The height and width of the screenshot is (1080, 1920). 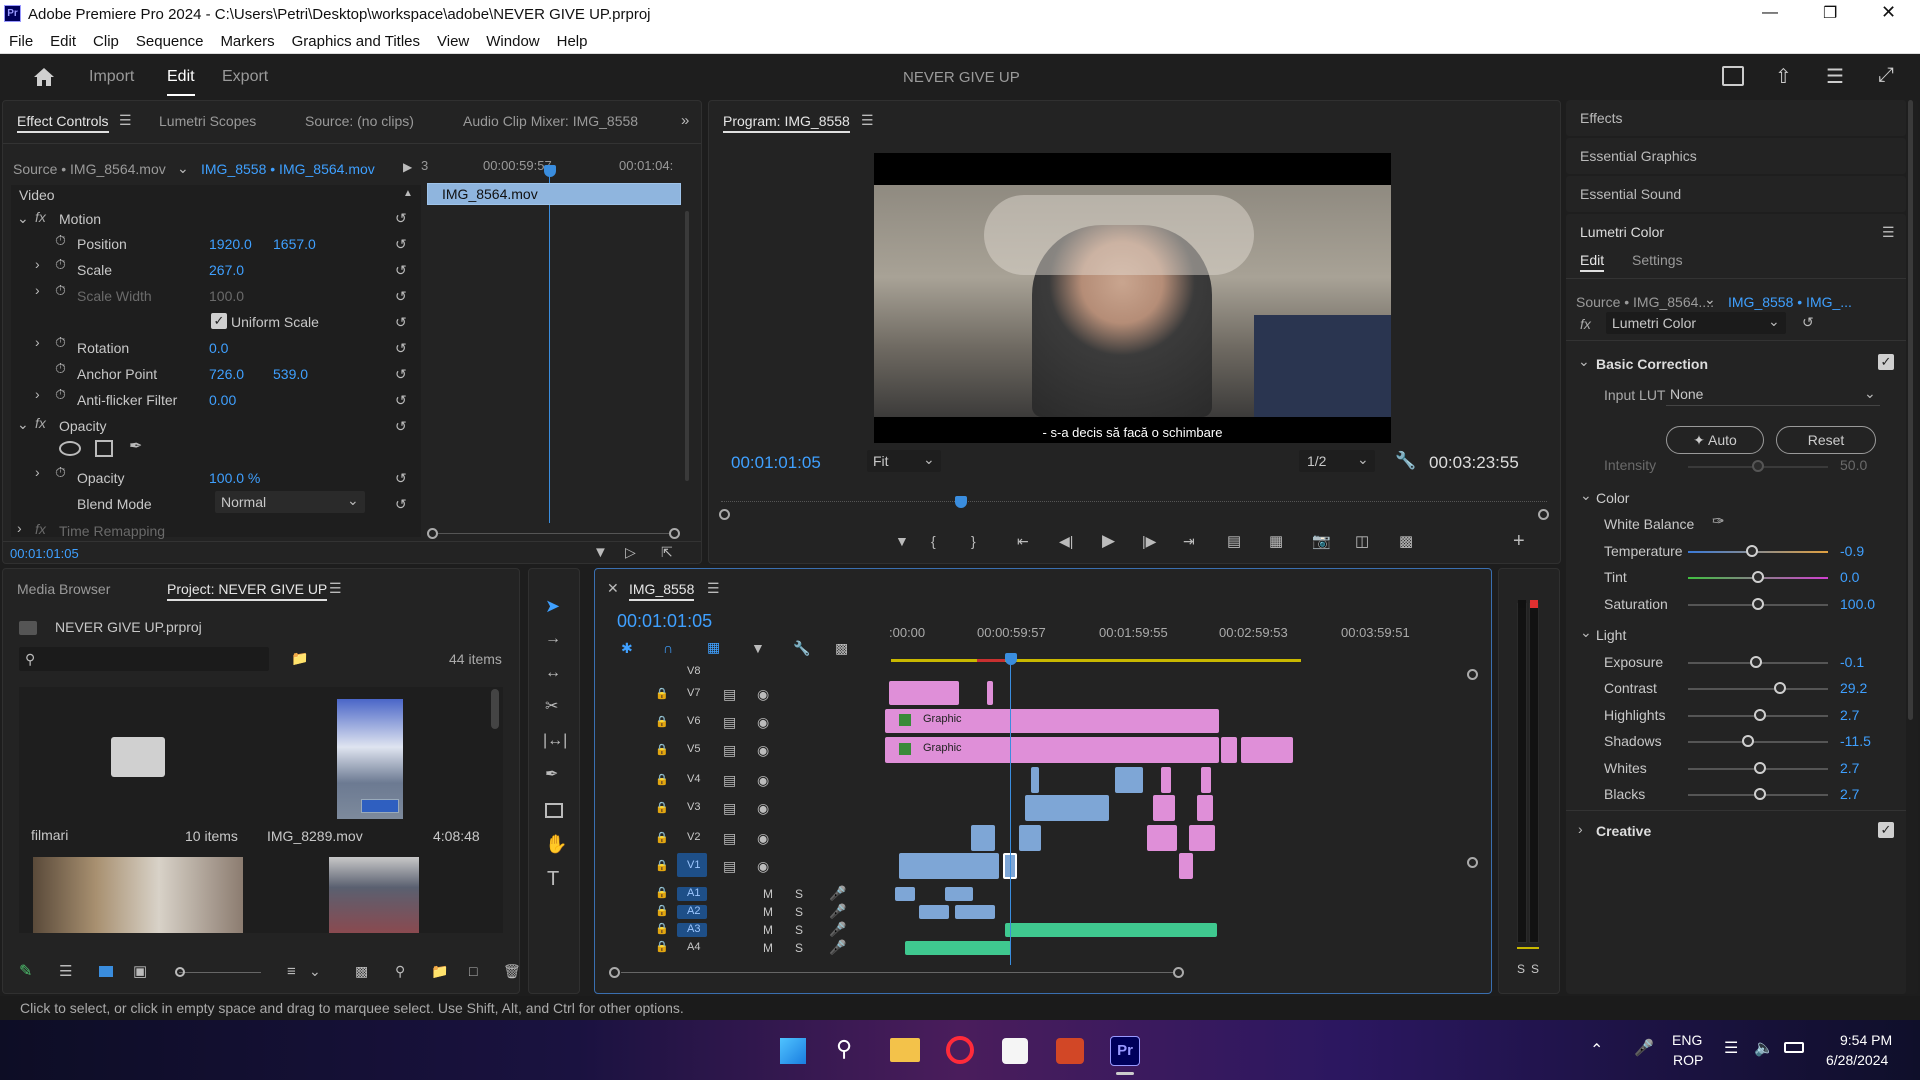 I want to click on solo-left: S, so click(x=1521, y=969).